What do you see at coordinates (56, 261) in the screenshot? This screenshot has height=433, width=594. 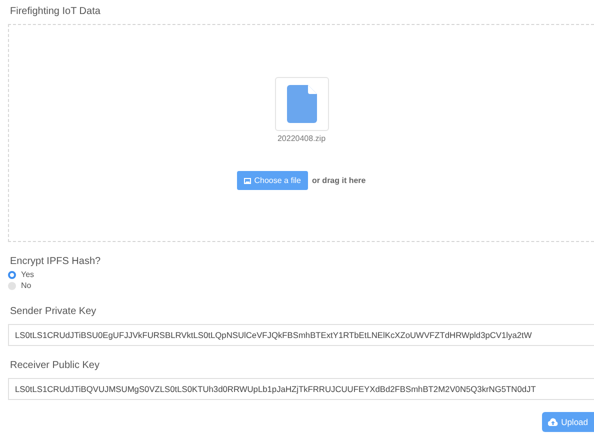 I see `encrypt-label: Encrypt IPFS Hash?` at bounding box center [56, 261].